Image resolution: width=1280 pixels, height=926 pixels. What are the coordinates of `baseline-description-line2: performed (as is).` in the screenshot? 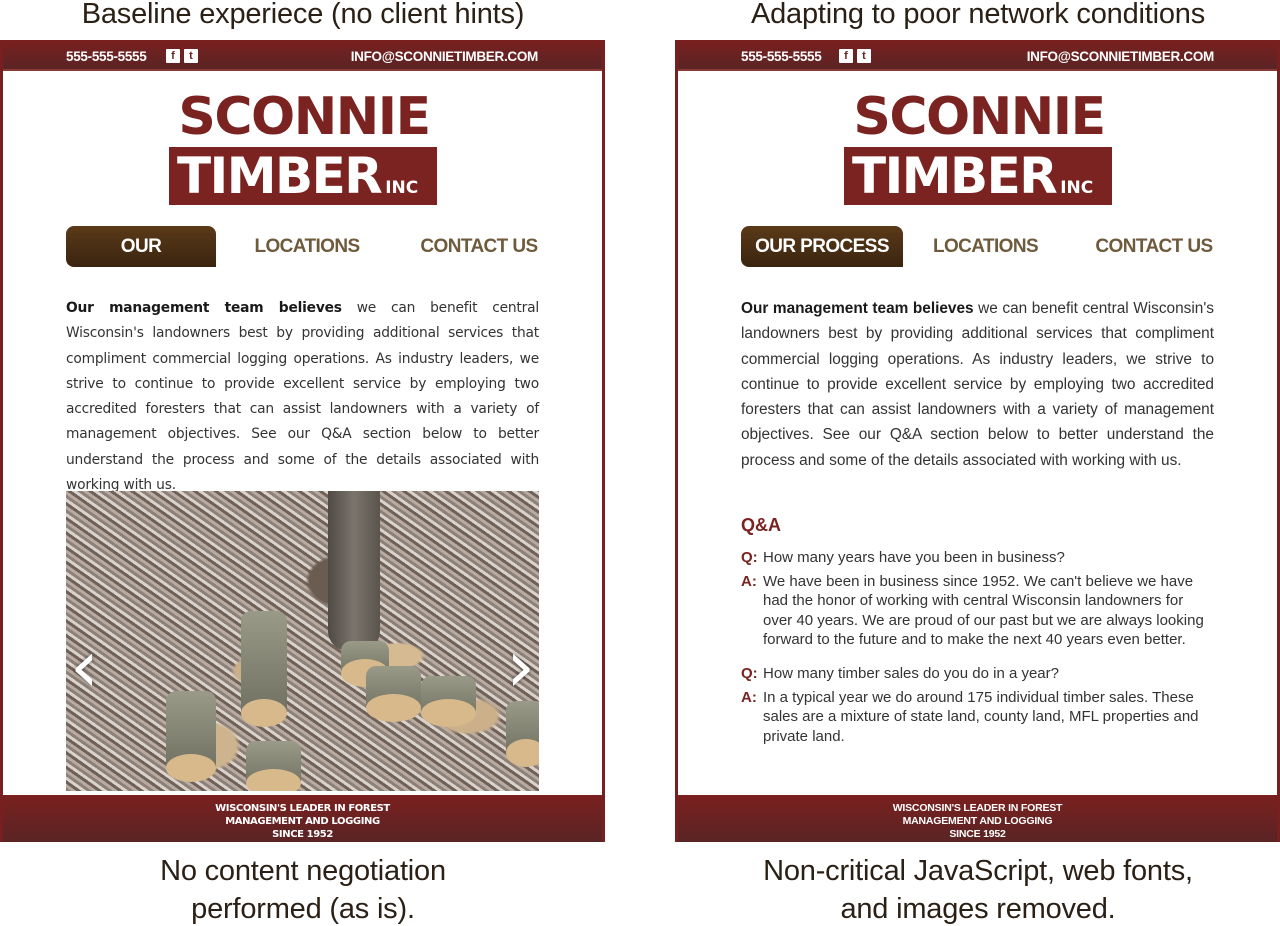 It's located at (303, 909).